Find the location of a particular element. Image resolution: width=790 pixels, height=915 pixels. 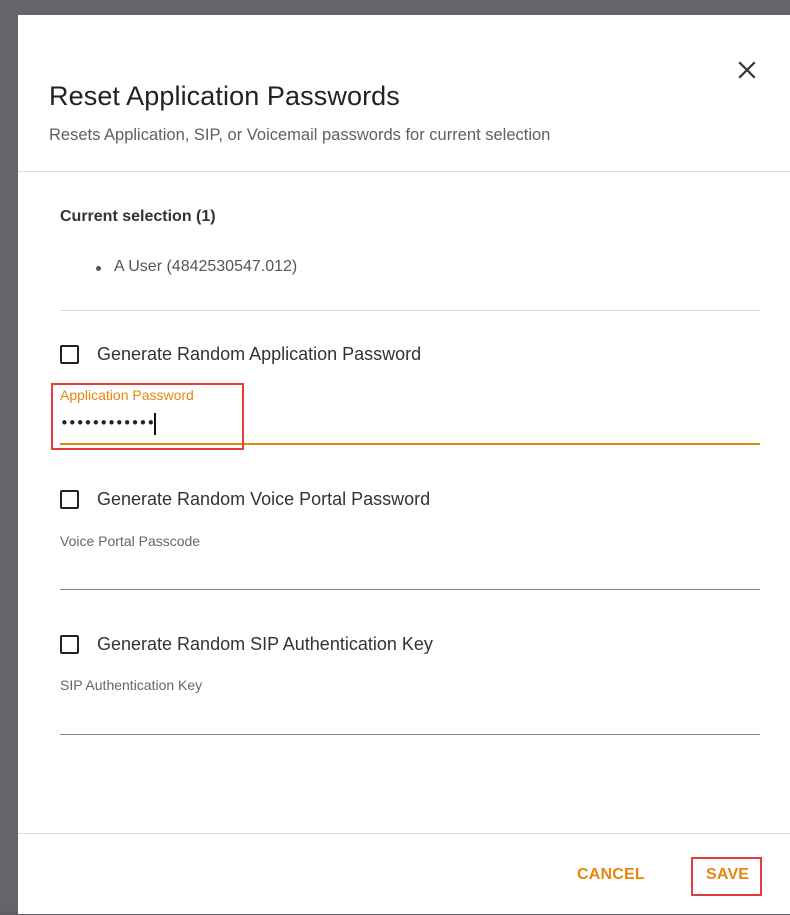

field-label: SIP Authentication Key is located at coordinates (131, 685).